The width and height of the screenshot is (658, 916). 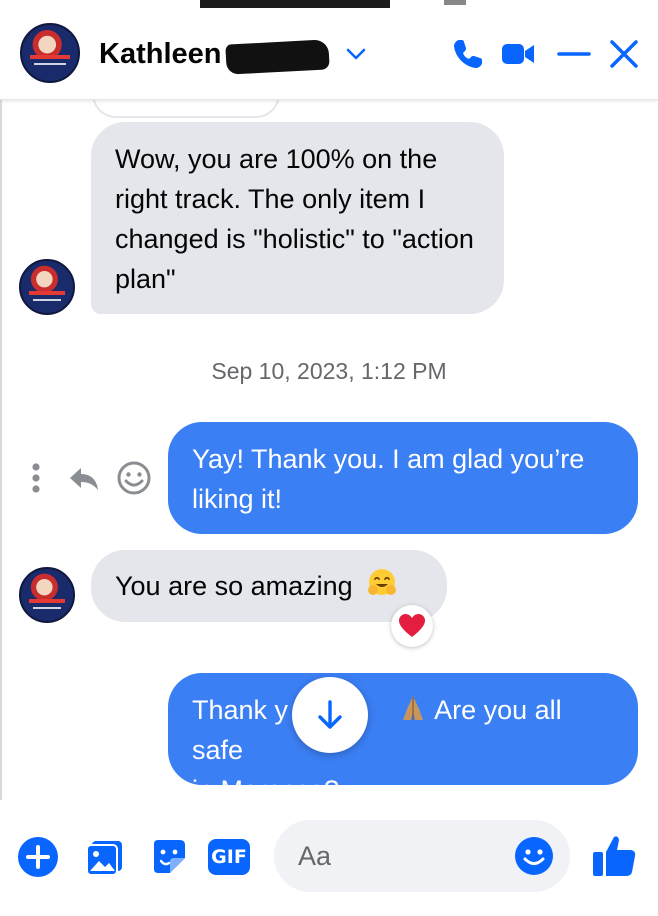 What do you see at coordinates (169, 857) in the screenshot?
I see `sticker-icon` at bounding box center [169, 857].